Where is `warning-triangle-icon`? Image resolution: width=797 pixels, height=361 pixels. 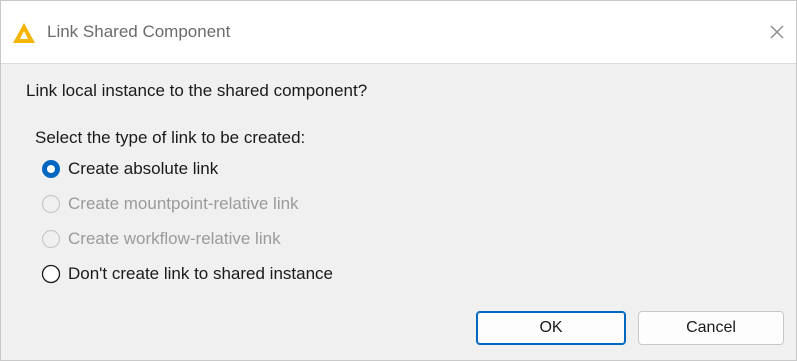
warning-triangle-icon is located at coordinates (24, 33).